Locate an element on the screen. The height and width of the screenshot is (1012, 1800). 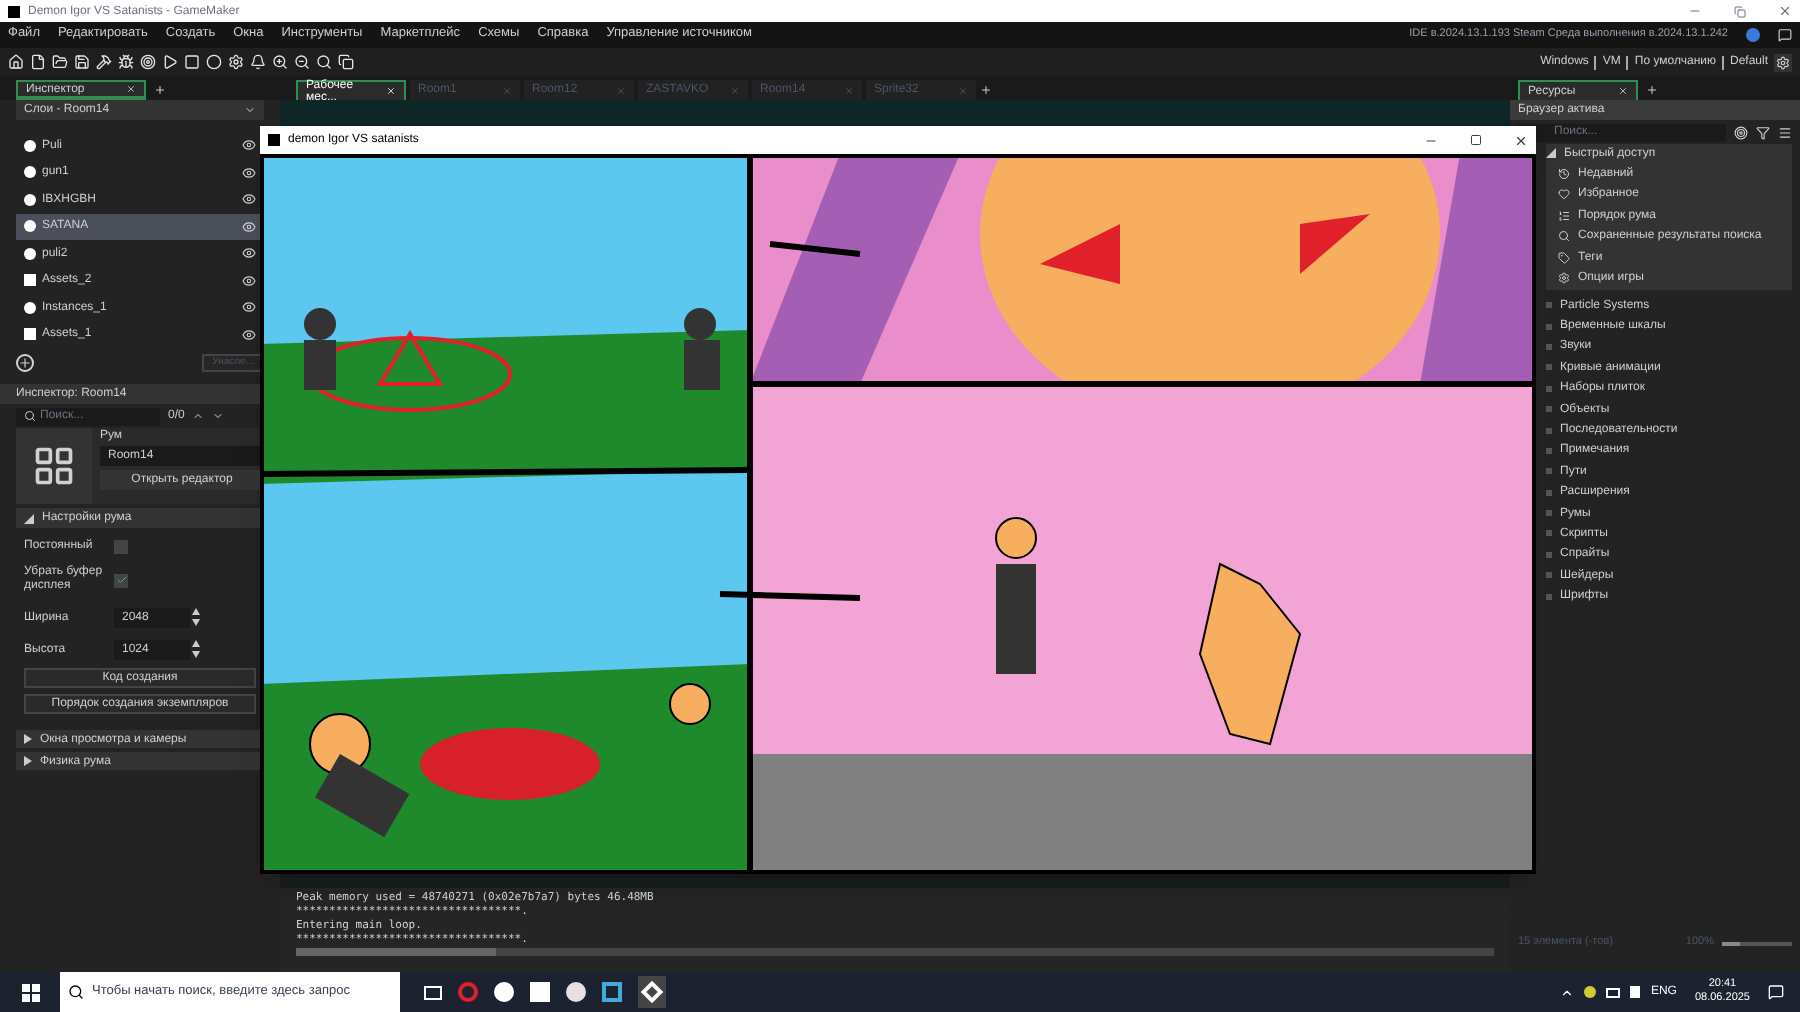
game-icon is located at coordinates (274, 140).